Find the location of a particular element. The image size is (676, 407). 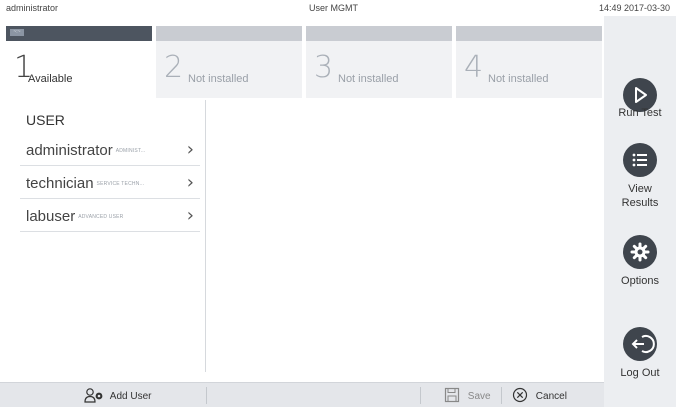

log-out-button: Log Out is located at coordinates (640, 353).